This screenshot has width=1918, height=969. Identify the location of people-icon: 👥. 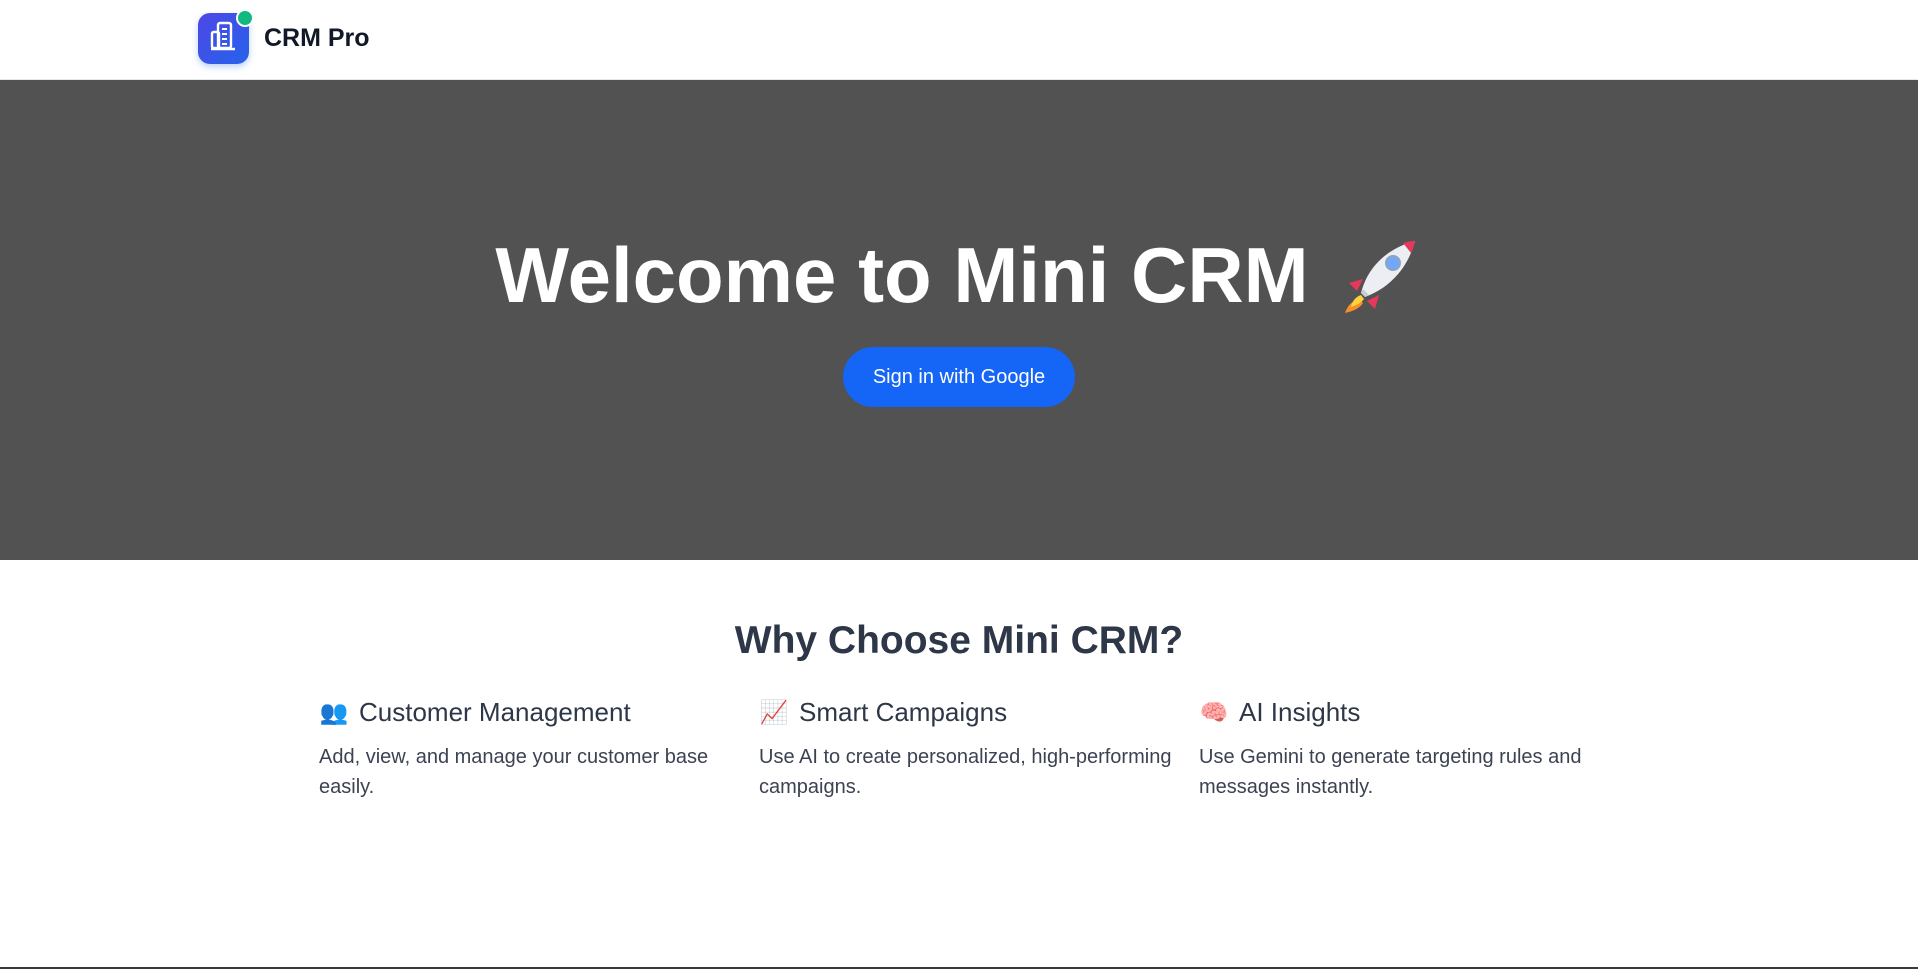
(334, 712).